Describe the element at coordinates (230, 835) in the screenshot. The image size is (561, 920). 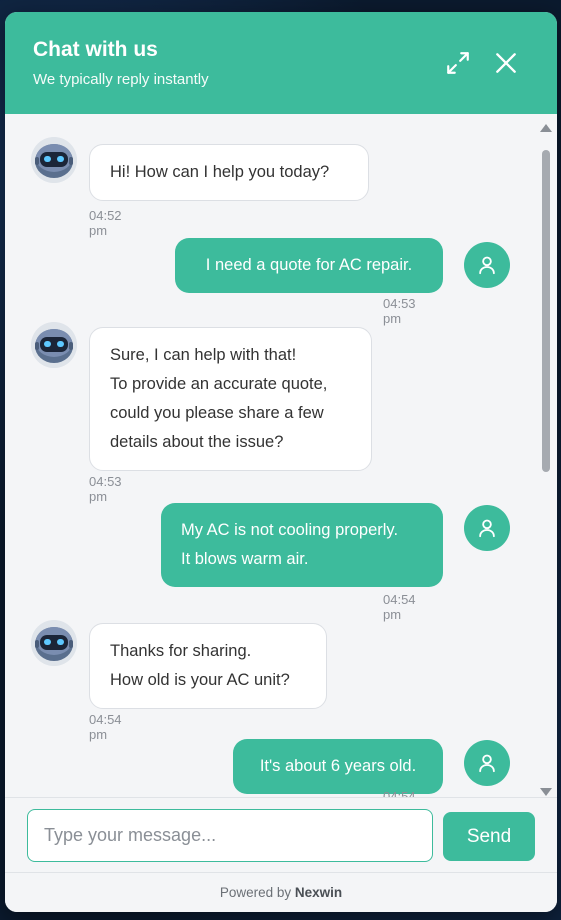
I see `message-input` at that location.